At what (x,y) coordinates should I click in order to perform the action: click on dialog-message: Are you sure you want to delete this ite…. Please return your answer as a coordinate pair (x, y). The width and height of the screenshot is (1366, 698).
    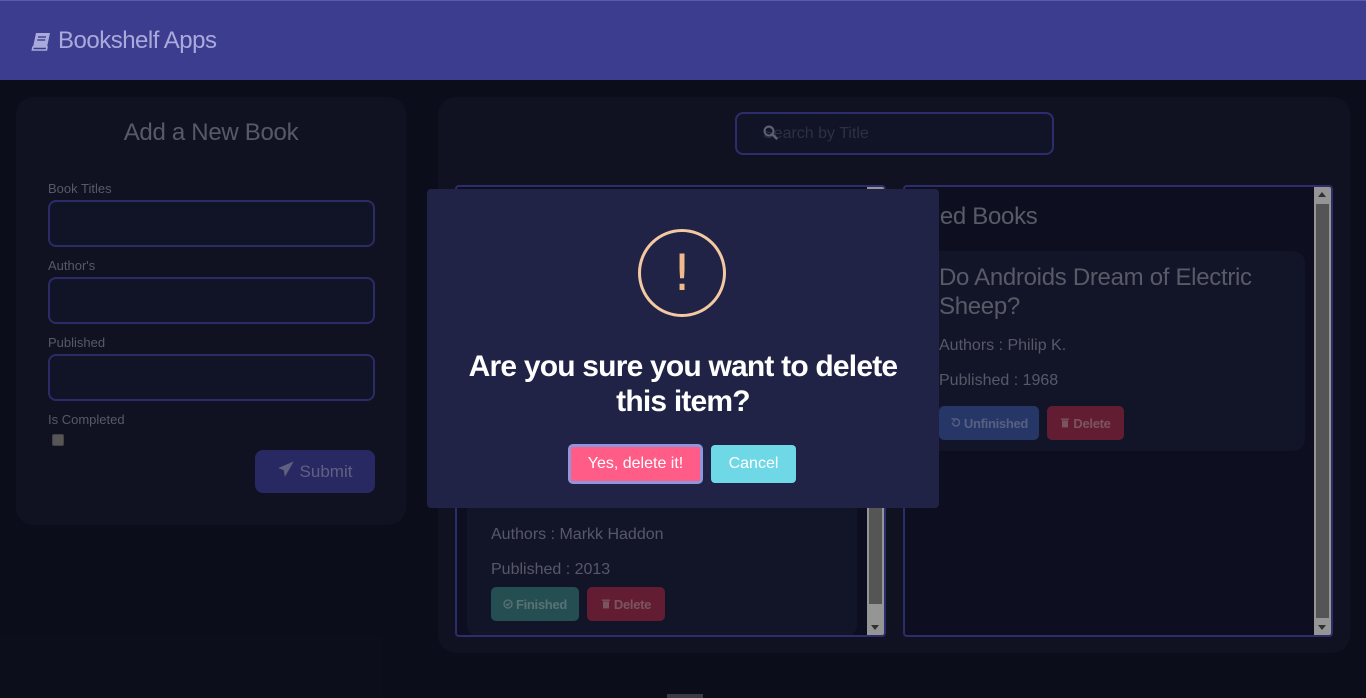
    Looking at the image, I should click on (683, 384).